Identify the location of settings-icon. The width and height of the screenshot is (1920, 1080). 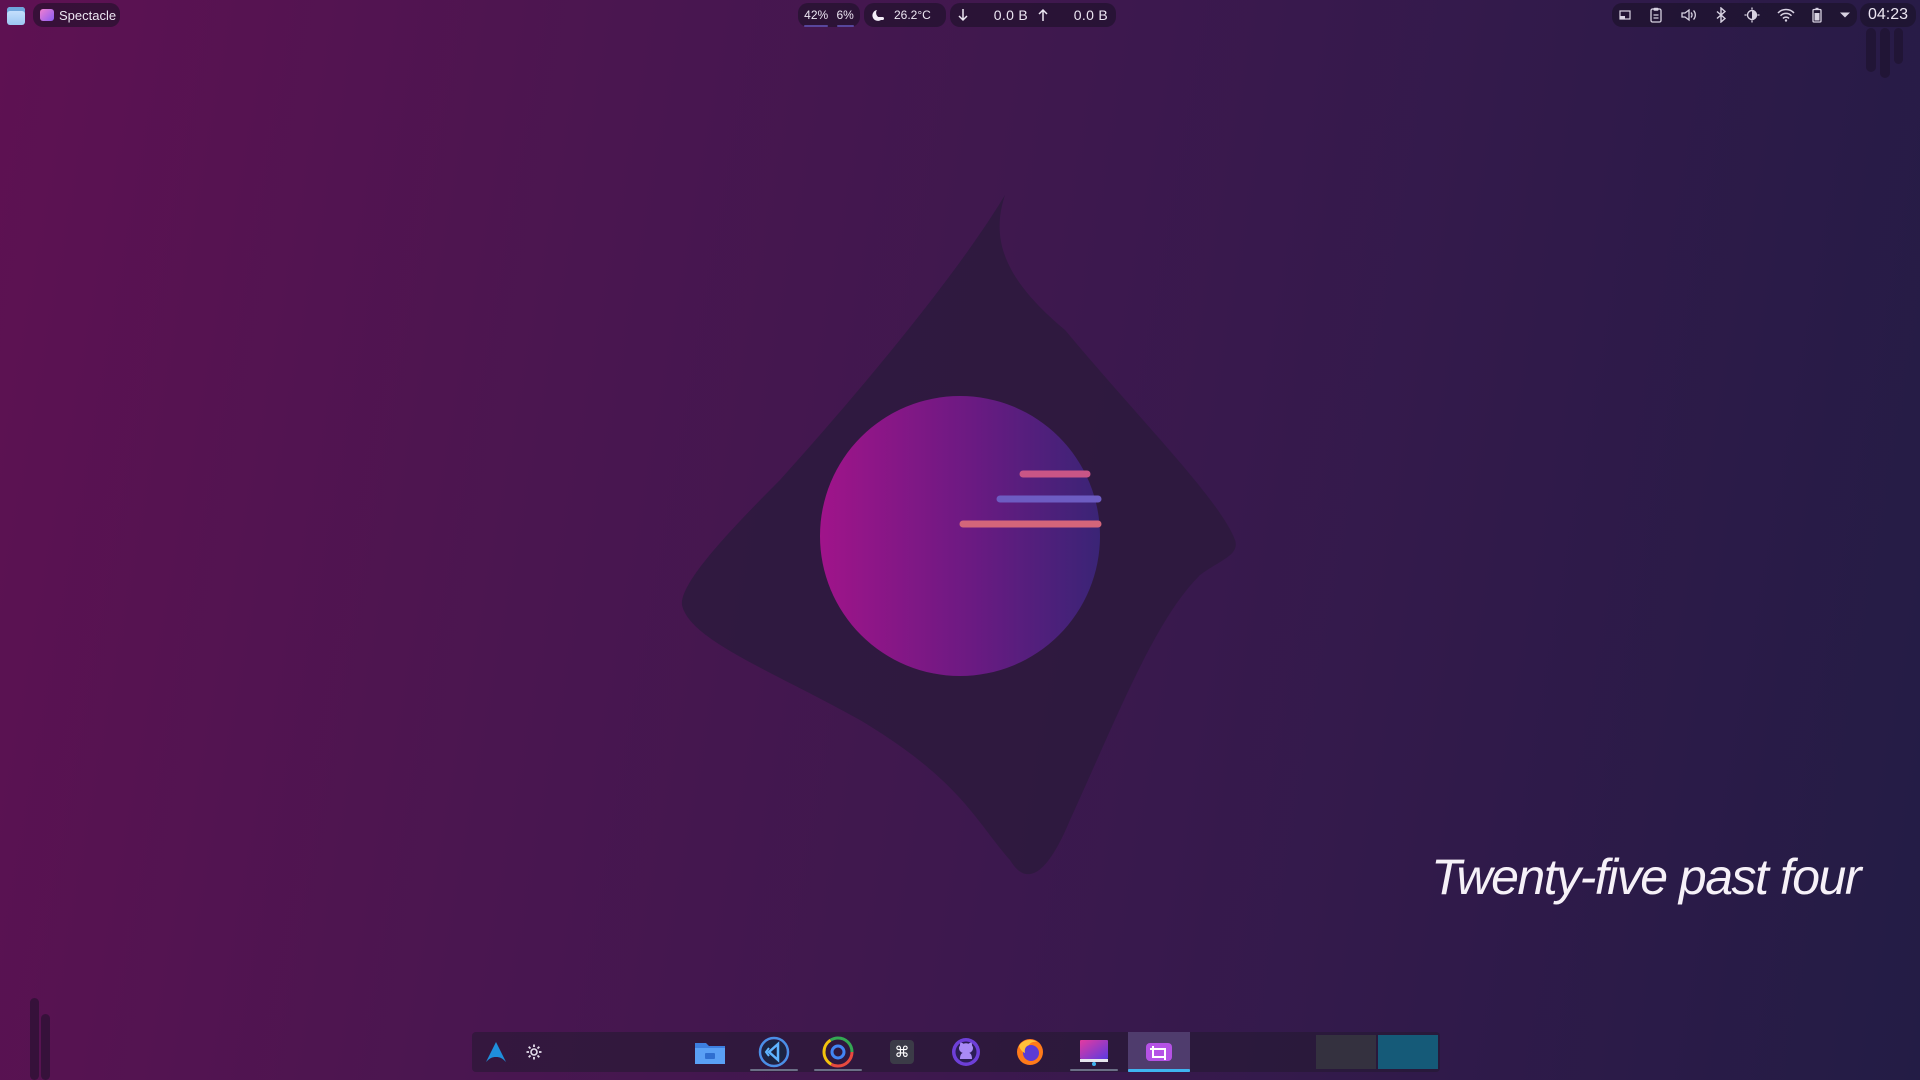
(534, 1052).